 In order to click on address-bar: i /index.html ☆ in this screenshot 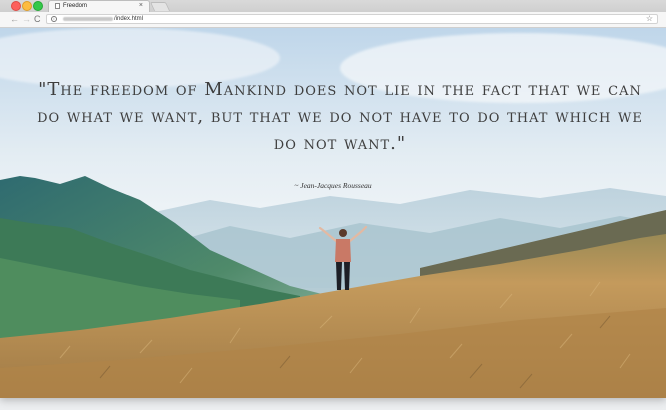, I will do `click(352, 19)`.